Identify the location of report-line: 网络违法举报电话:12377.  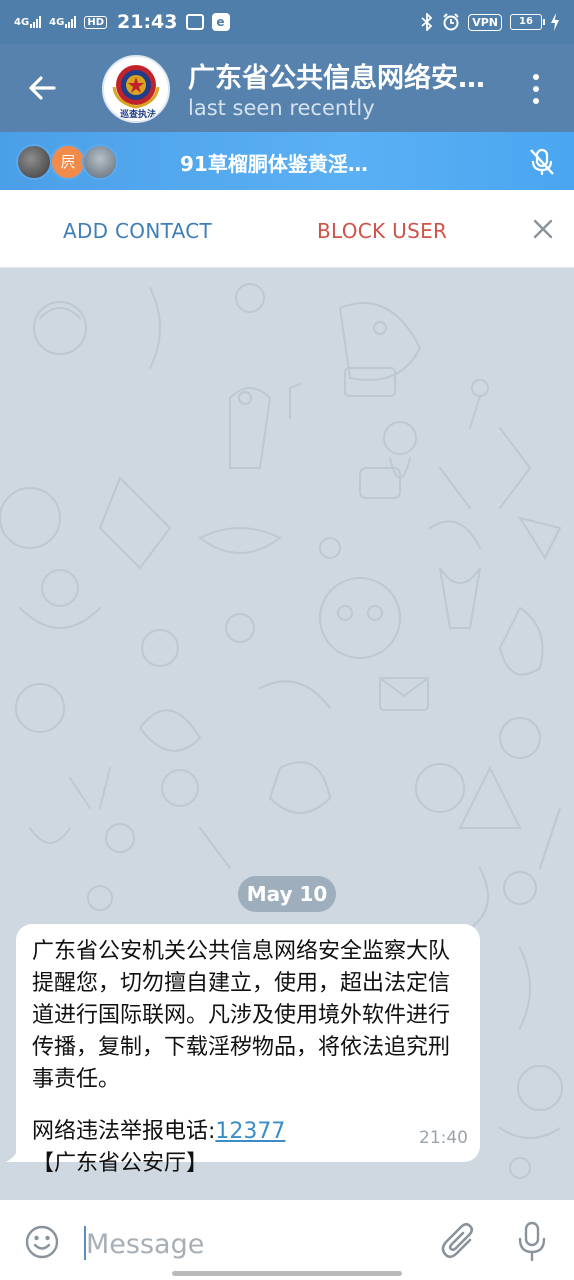
(248, 1132).